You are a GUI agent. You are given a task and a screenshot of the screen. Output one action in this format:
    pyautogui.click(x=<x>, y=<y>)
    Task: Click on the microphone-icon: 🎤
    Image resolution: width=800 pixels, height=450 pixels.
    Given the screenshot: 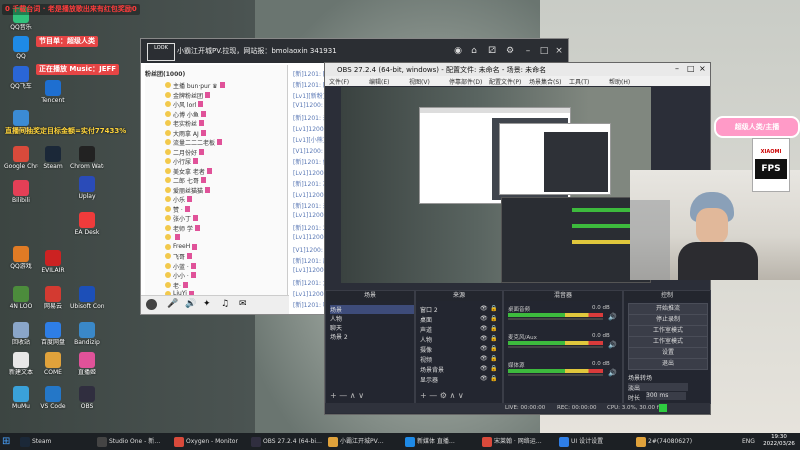 What is the action you would take?
    pyautogui.click(x=172, y=304)
    